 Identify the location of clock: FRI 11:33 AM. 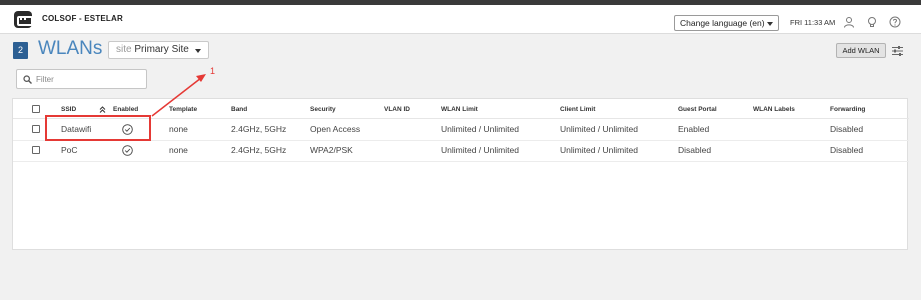
(813, 22).